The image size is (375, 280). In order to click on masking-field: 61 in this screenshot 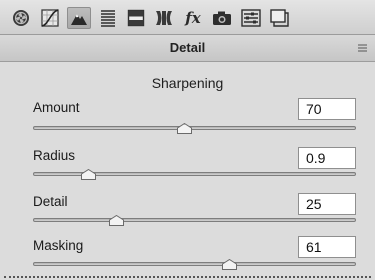, I will do `click(327, 247)`.